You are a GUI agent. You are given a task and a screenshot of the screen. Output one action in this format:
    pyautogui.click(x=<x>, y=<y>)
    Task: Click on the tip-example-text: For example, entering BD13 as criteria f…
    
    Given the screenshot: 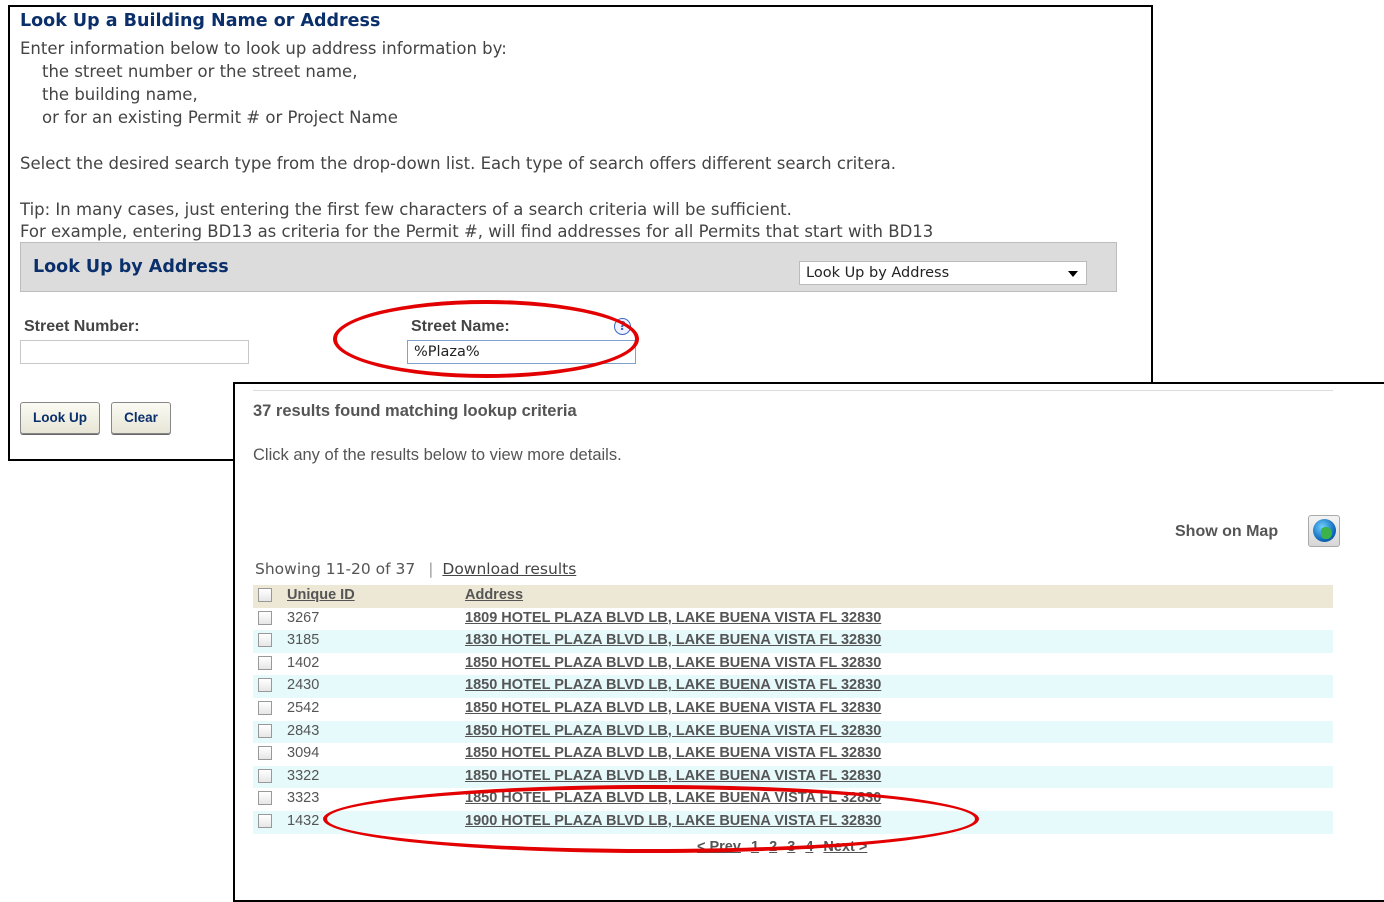 What is the action you would take?
    pyautogui.click(x=477, y=231)
    